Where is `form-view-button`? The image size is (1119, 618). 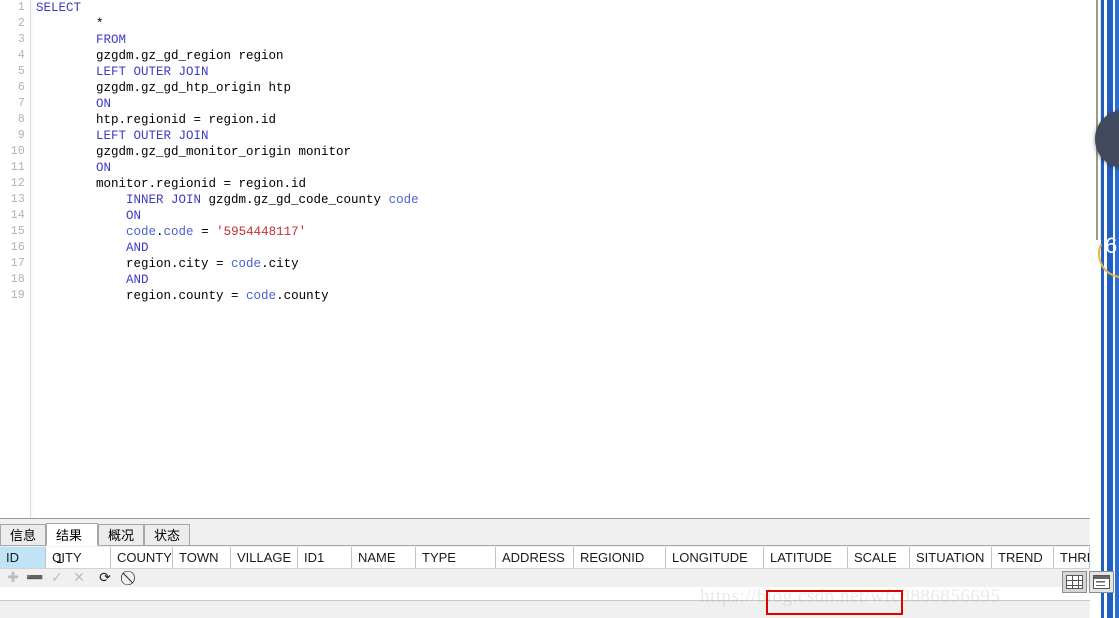
form-view-button is located at coordinates (1101, 582).